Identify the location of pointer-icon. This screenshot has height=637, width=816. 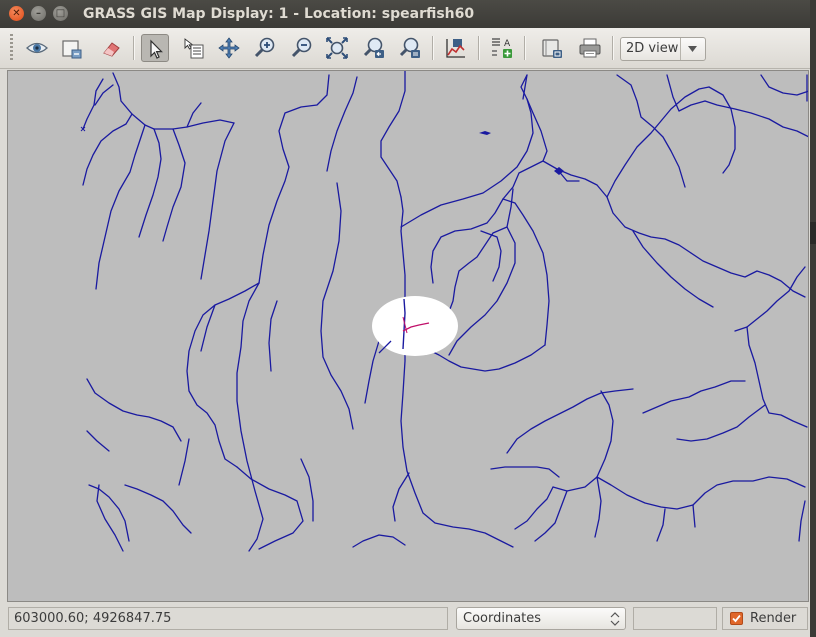
(156, 49).